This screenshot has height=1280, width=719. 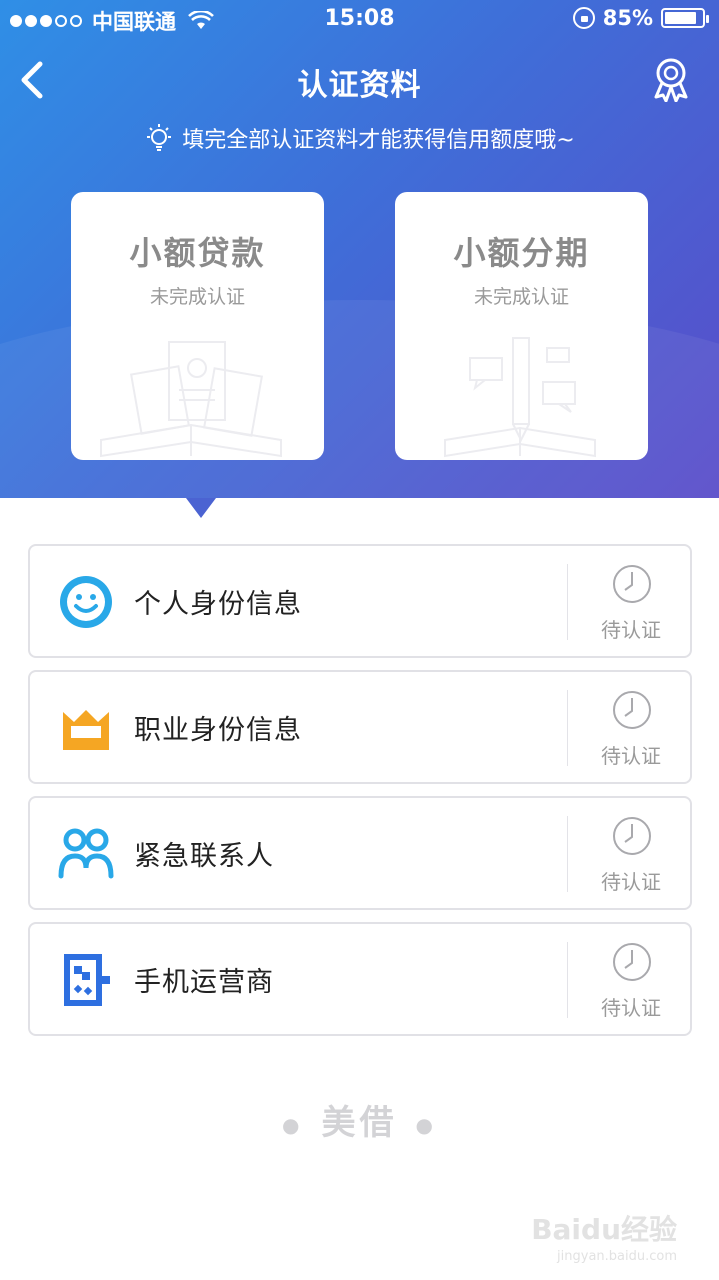 What do you see at coordinates (360, 853) in the screenshot?
I see `list-item-emergency-contact: 紧急联系人 待认证` at bounding box center [360, 853].